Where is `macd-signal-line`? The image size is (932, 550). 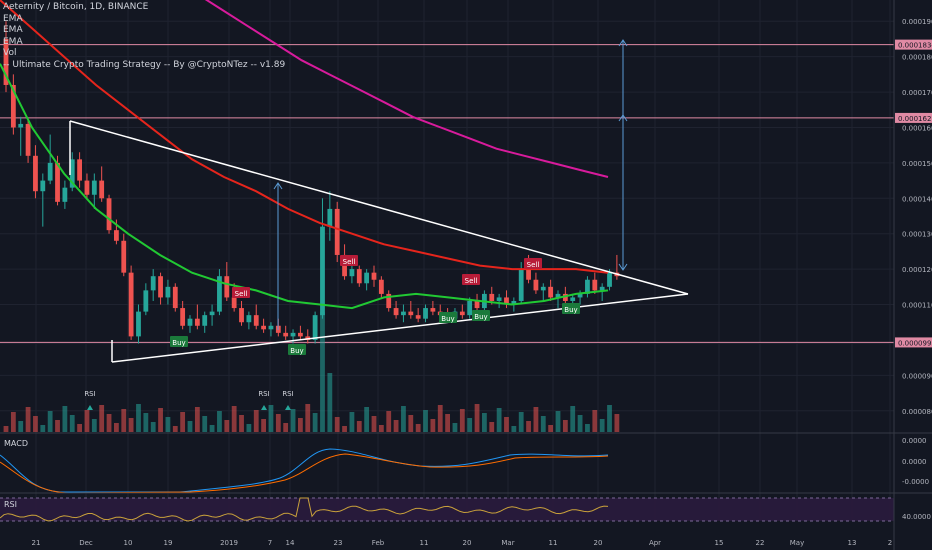 macd-signal-line is located at coordinates (304, 473).